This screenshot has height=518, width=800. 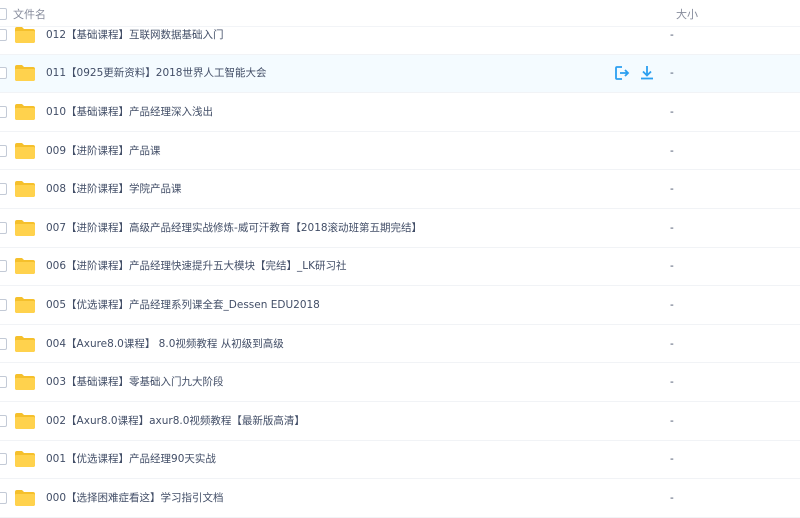 I want to click on file-name-link: 002【Axur8.0课程】axur8.0视频教程【最新版高清】, so click(x=175, y=421).